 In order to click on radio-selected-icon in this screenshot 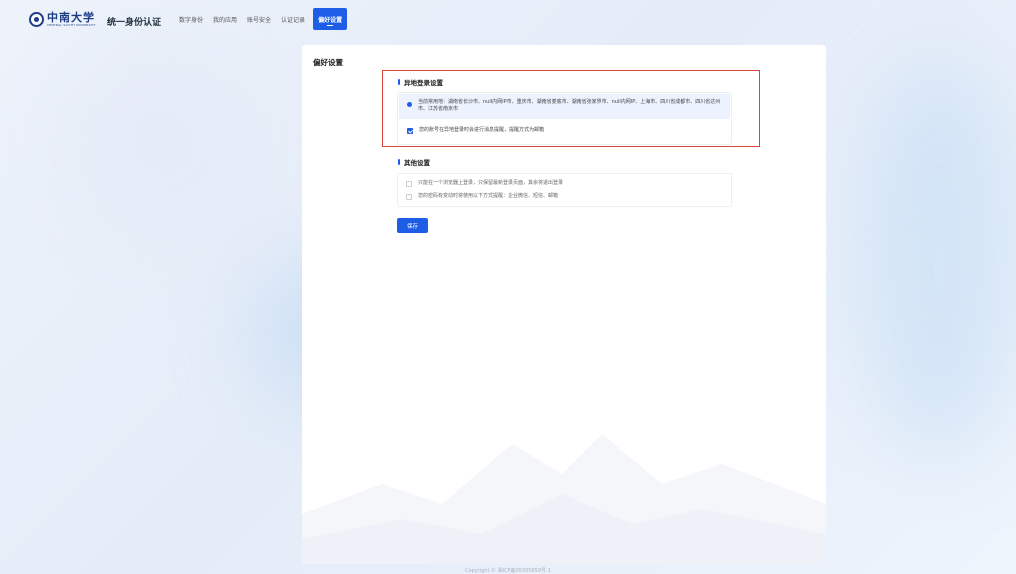, I will do `click(409, 104)`.